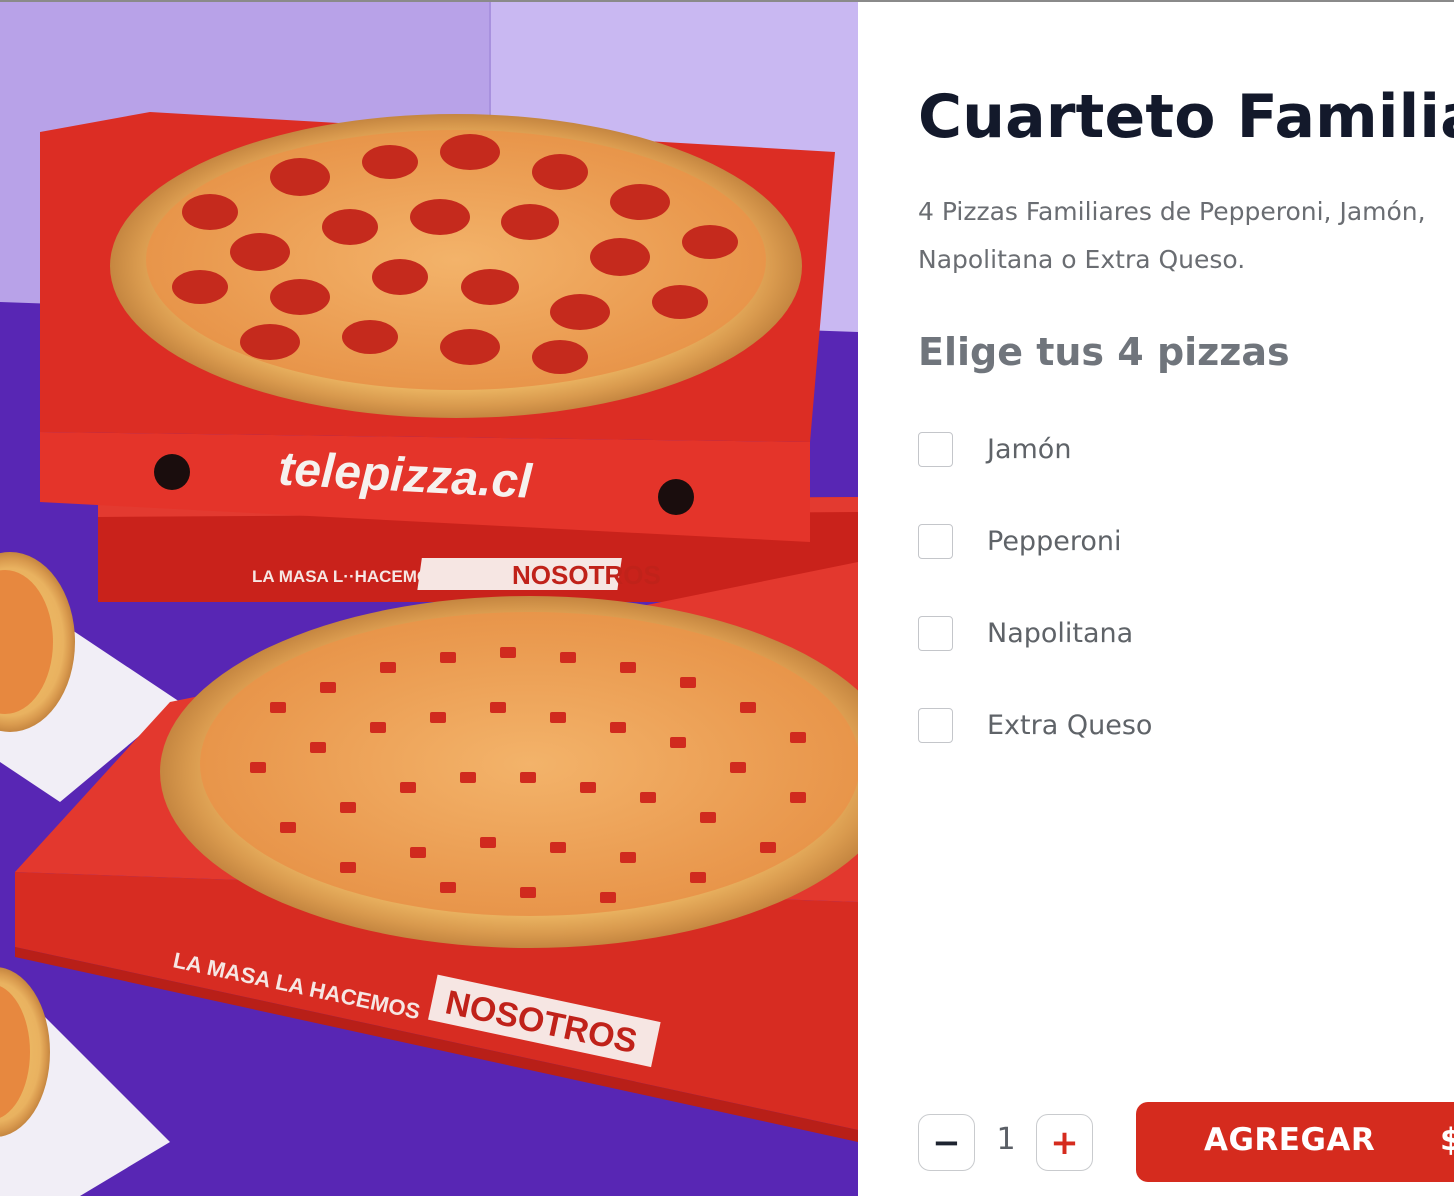 This screenshot has height=1196, width=1454. I want to click on svg-text: NOSOTROS, so click(586, 575).